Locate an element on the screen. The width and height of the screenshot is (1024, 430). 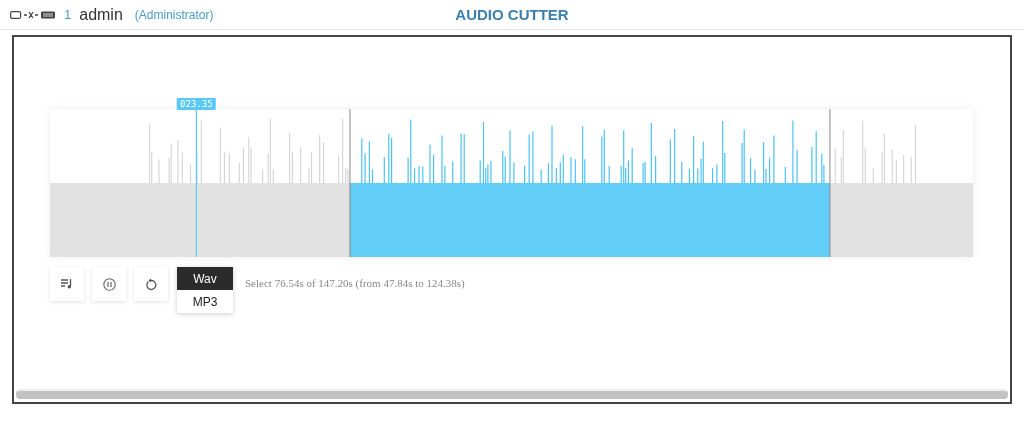
format-option: MP3 is located at coordinates (205, 301).